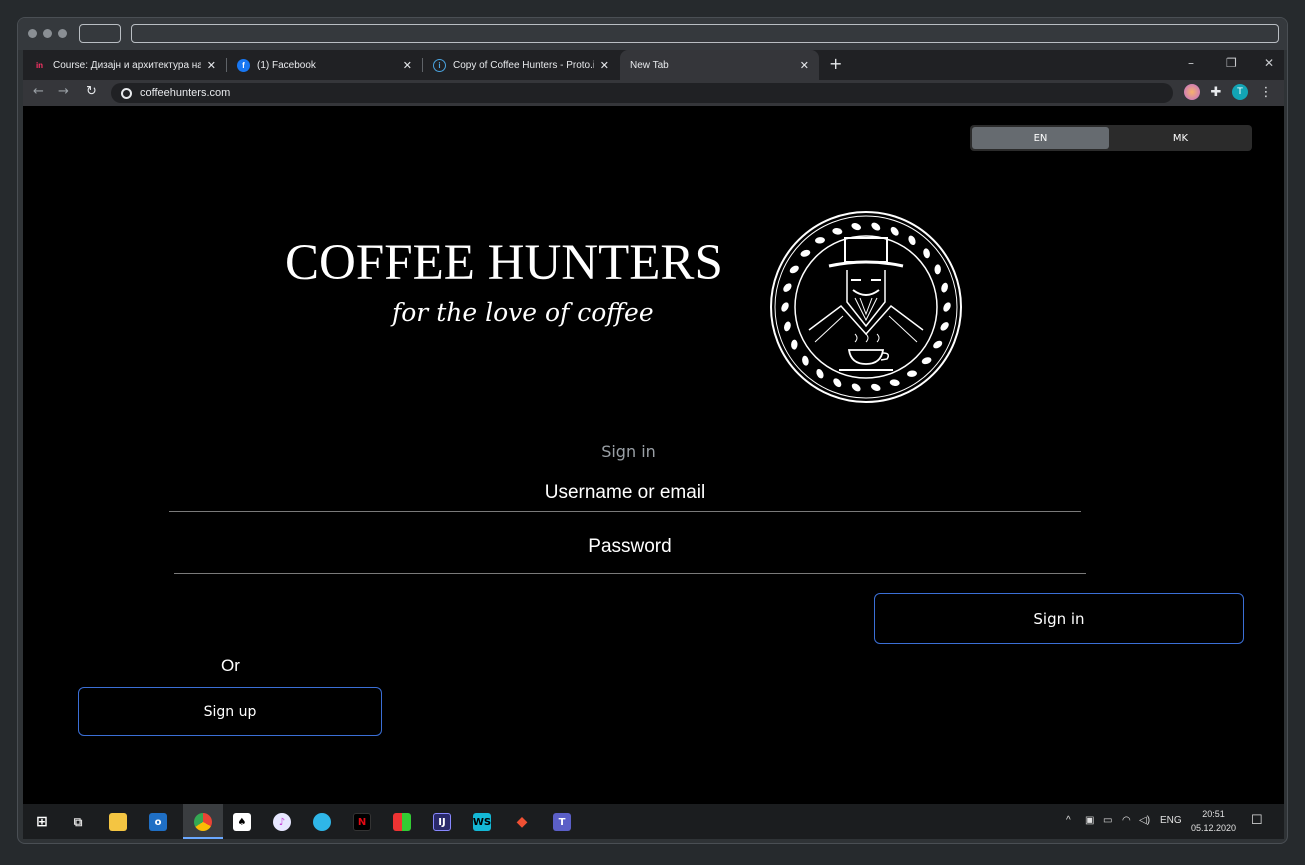 This screenshot has width=1305, height=865. I want to click on password-input, so click(630, 547).